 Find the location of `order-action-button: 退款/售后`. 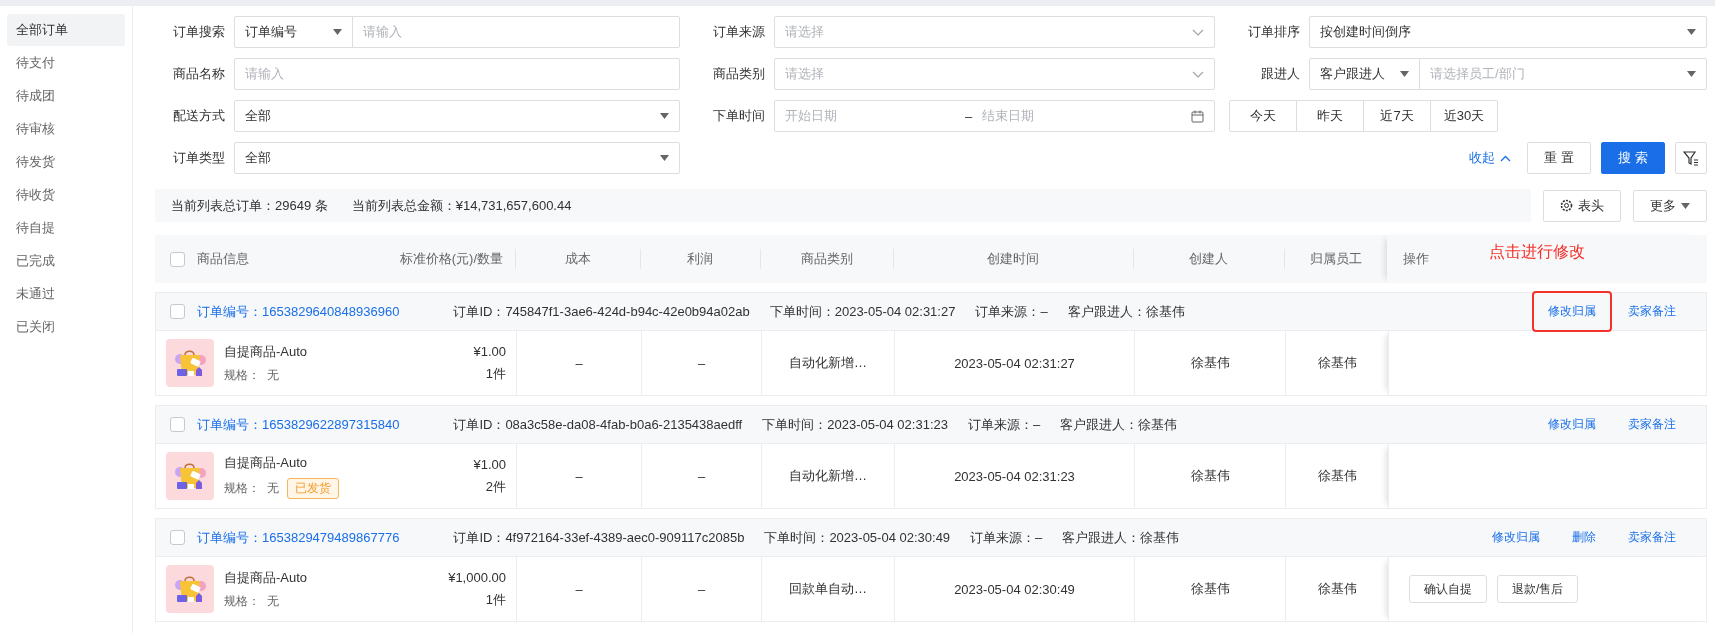

order-action-button: 退款/售后 is located at coordinates (1538, 589).